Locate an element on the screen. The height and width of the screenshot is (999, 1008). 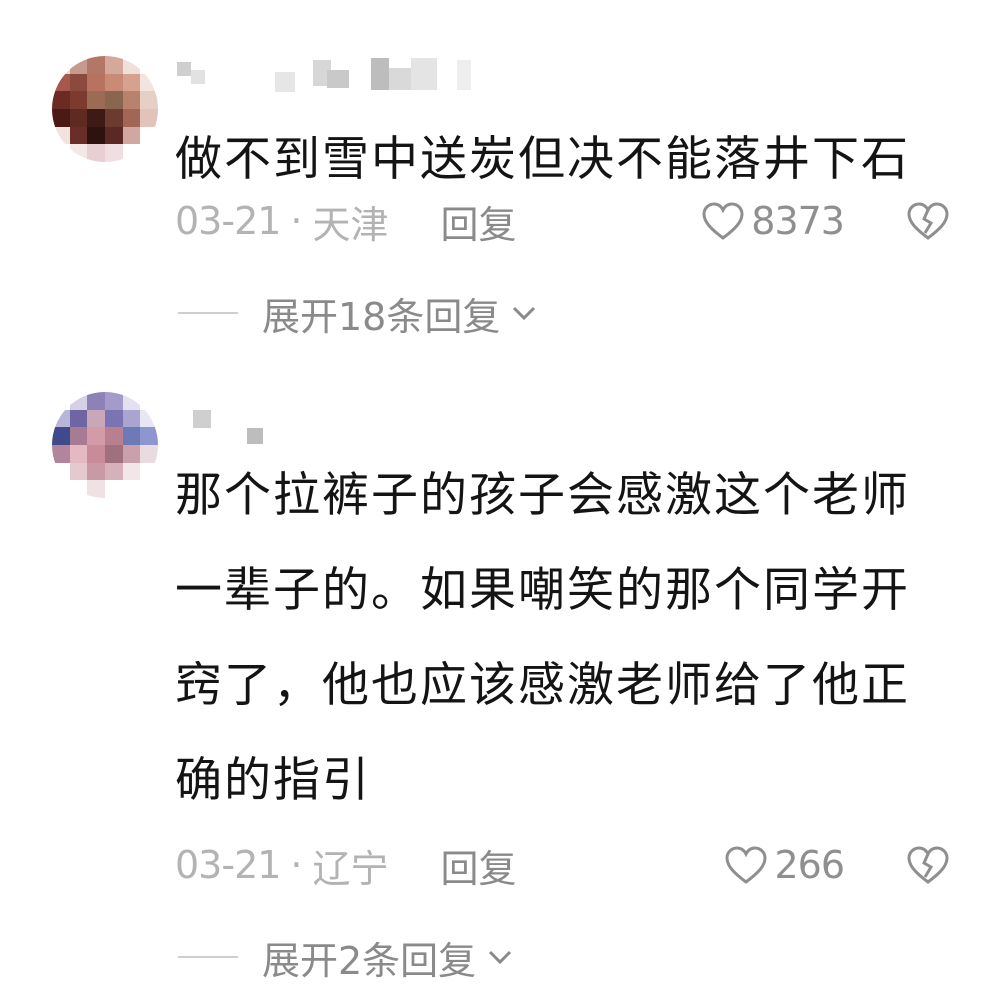
comment-meta: 03-21 · 天津 回复 8373 is located at coordinates (562, 221).